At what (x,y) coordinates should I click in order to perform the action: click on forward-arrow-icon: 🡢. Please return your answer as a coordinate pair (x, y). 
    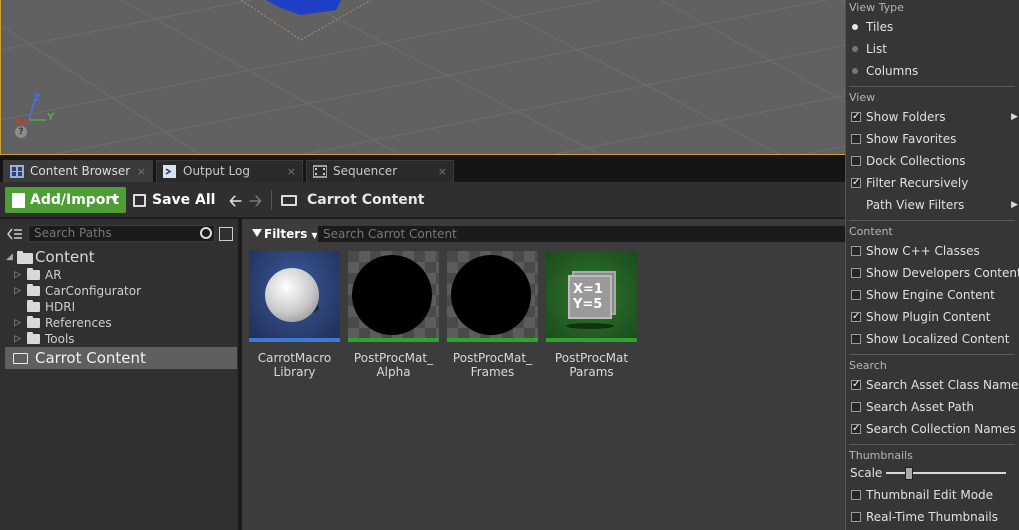
    Looking at the image, I should click on (255, 203).